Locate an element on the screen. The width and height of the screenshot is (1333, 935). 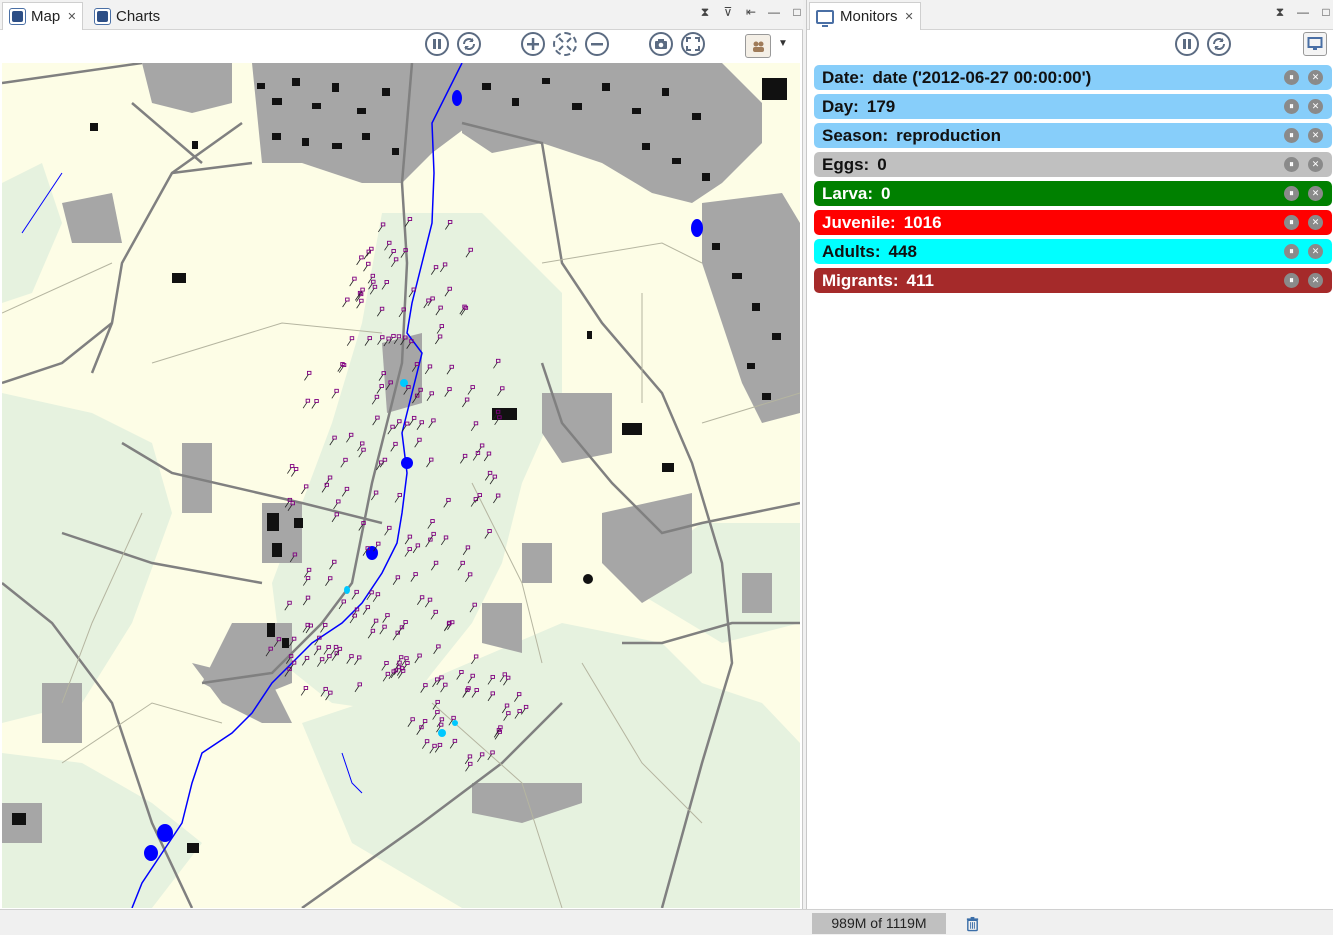
tab-charts-label: Charts is located at coordinates (138, 16).